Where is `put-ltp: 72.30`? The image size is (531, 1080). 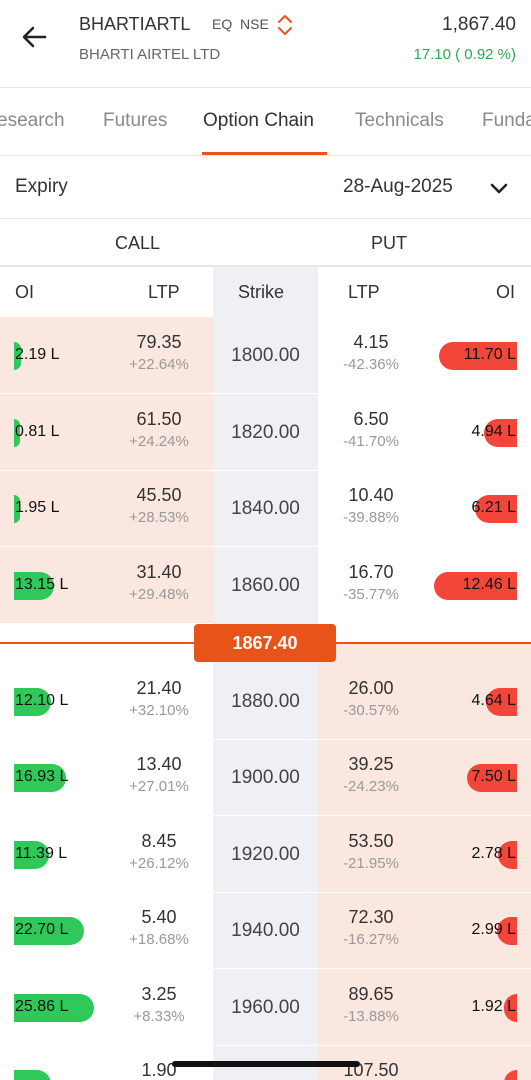 put-ltp: 72.30 is located at coordinates (371, 916).